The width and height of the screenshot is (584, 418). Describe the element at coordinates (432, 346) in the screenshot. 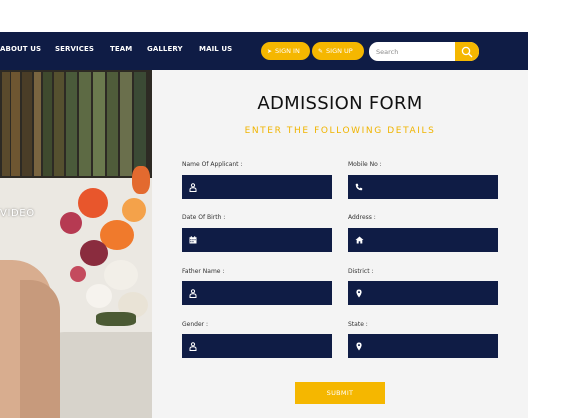

I see `state-input` at that location.